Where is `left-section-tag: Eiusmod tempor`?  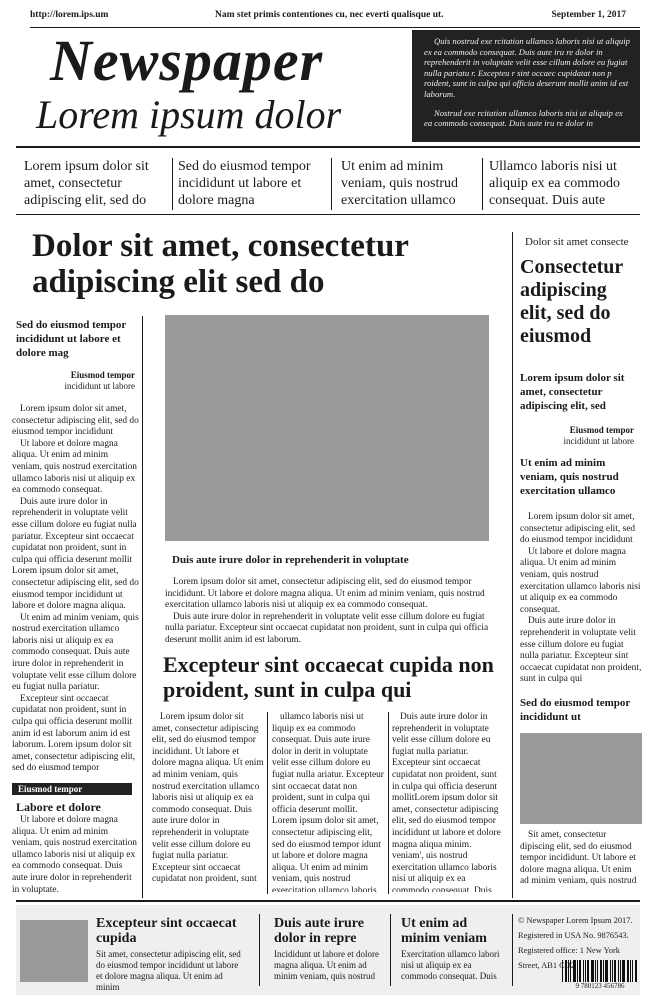
left-section-tag: Eiusmod tempor is located at coordinates (72, 789).